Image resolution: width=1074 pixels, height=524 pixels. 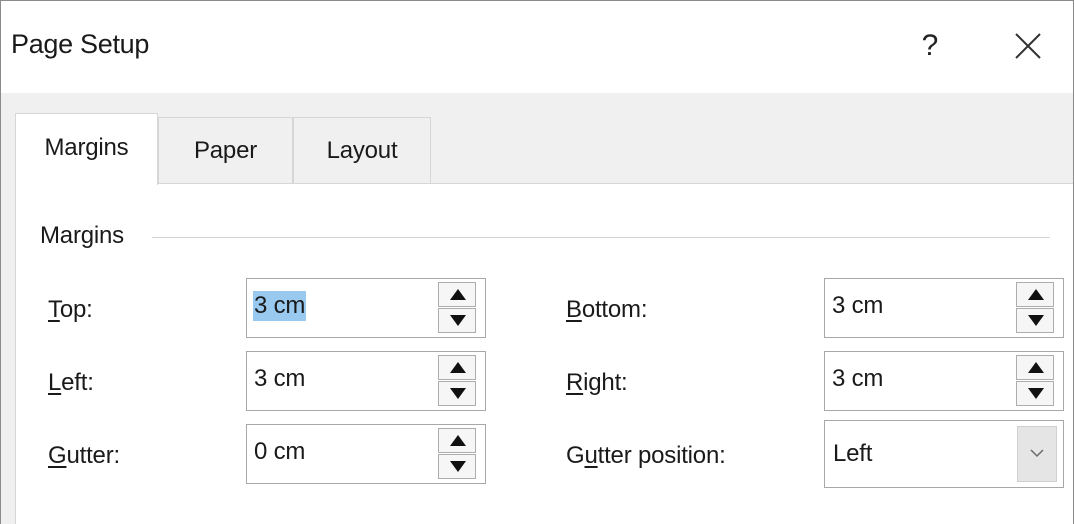 I want to click on right-label-mnemonic: R, so click(x=575, y=382).